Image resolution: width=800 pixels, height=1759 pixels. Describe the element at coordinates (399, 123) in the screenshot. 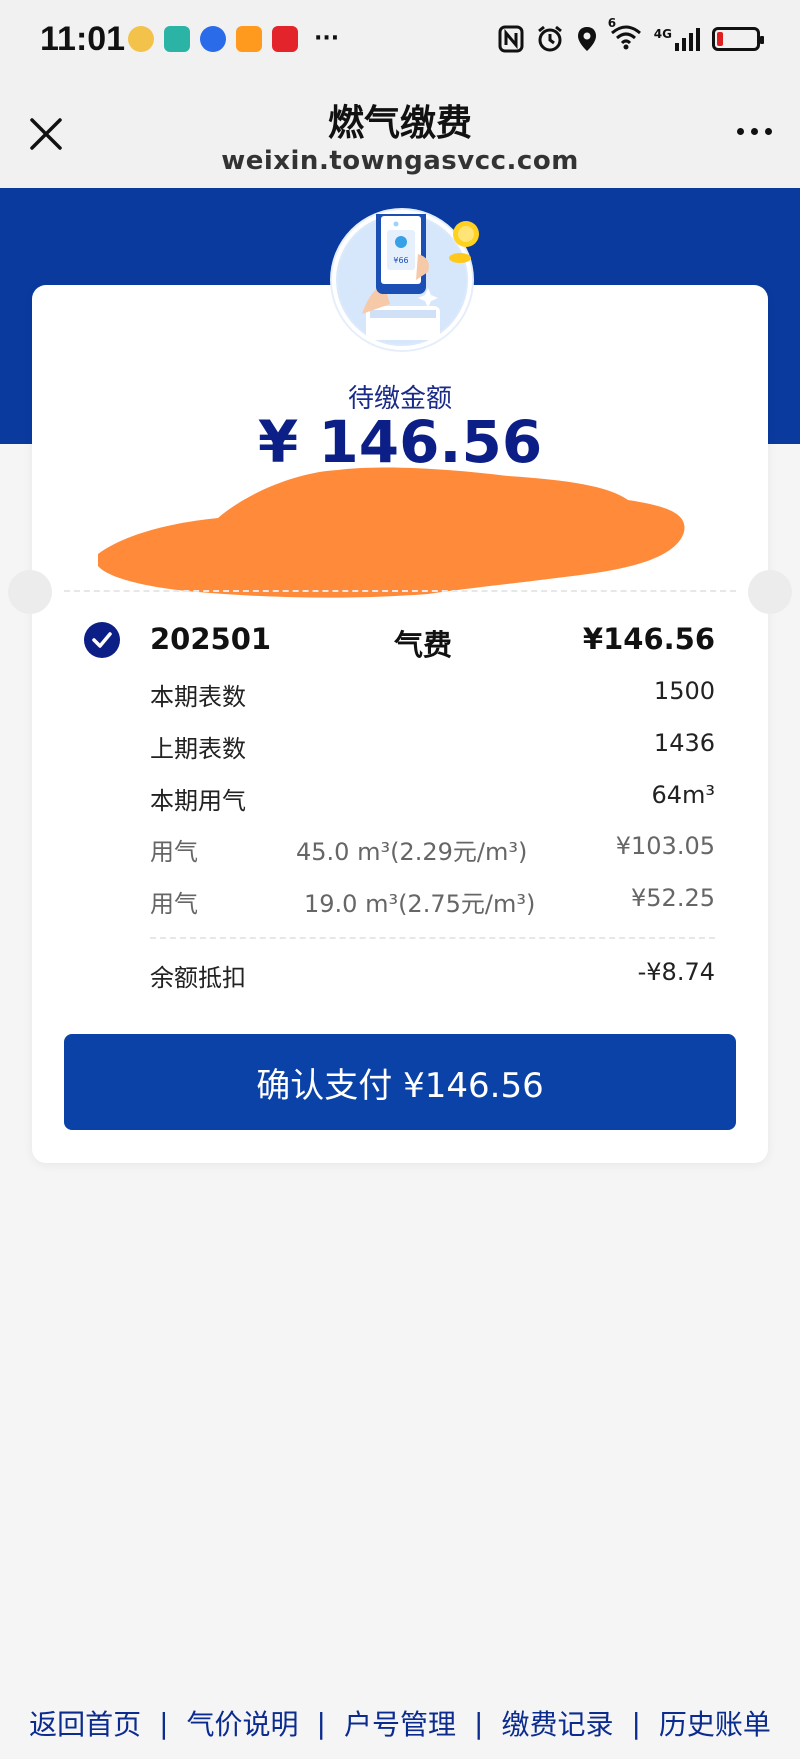

I see `page-title: 燃气缴费` at that location.